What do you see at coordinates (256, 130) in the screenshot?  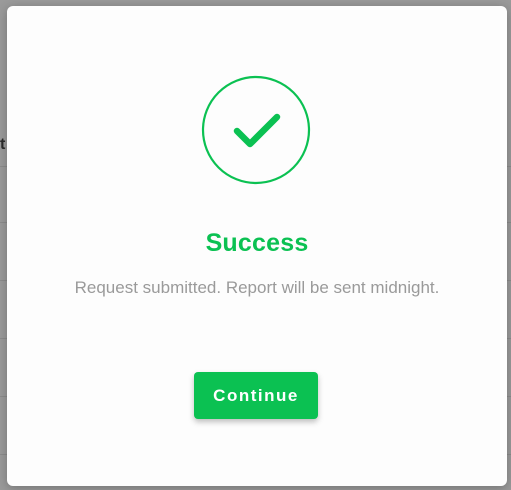 I see `check-circle-icon` at bounding box center [256, 130].